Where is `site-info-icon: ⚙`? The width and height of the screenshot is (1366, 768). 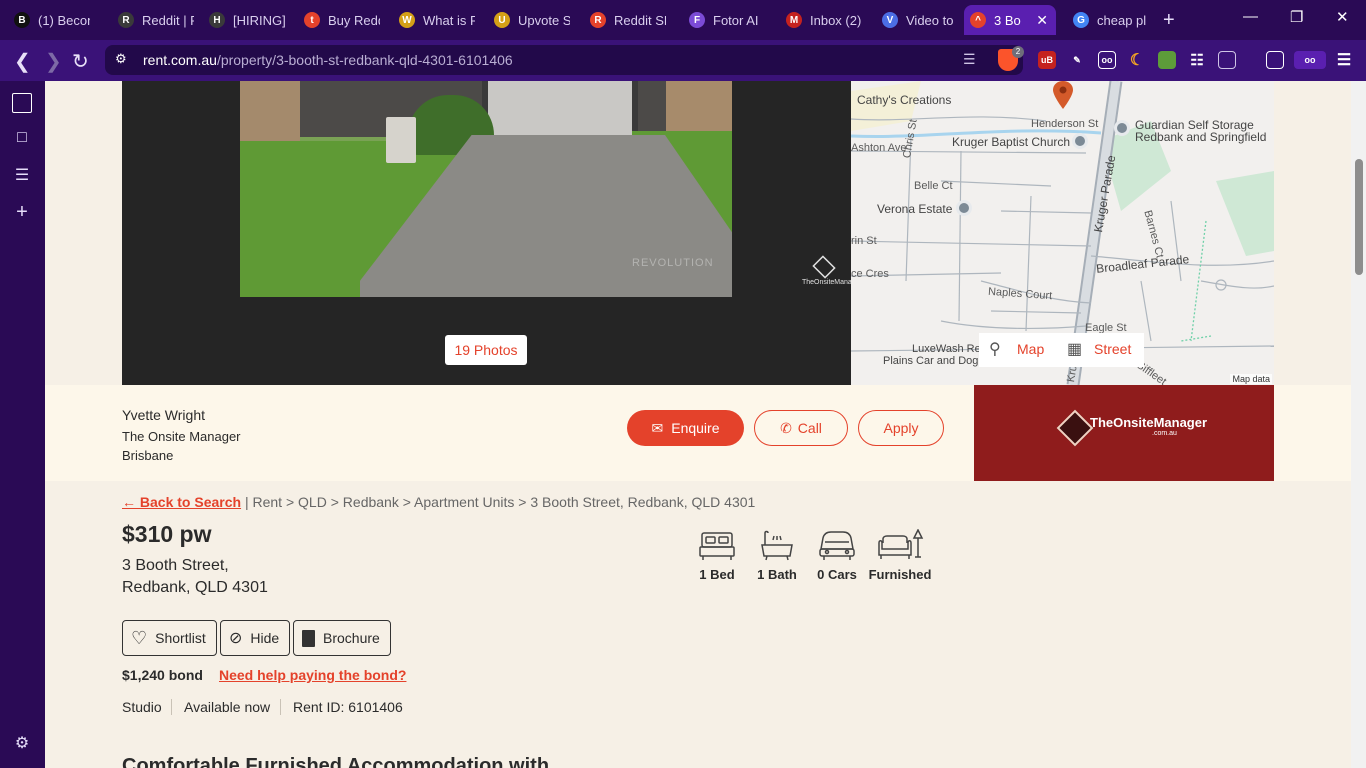
site-info-icon: ⚙ is located at coordinates (121, 59).